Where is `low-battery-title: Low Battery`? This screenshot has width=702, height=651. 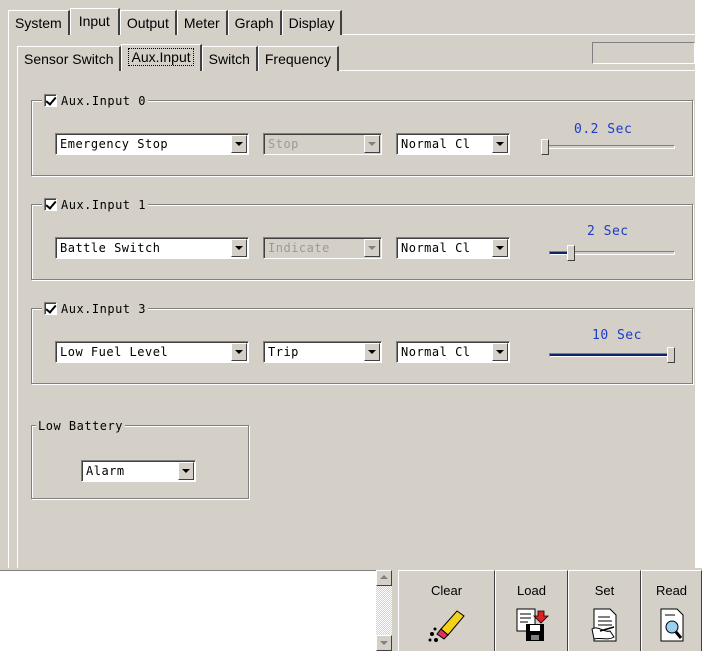
low-battery-title: Low Battery is located at coordinates (80, 425).